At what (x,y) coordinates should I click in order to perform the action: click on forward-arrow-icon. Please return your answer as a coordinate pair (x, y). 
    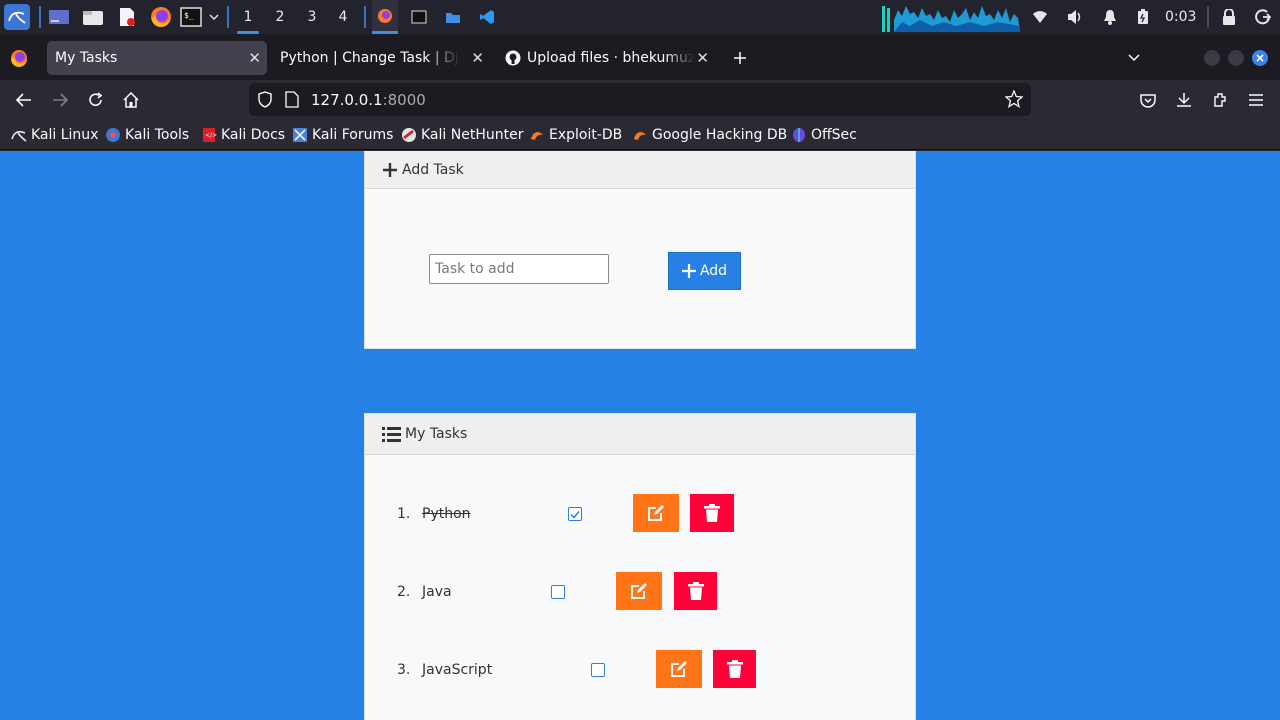
    Looking at the image, I should click on (60, 100).